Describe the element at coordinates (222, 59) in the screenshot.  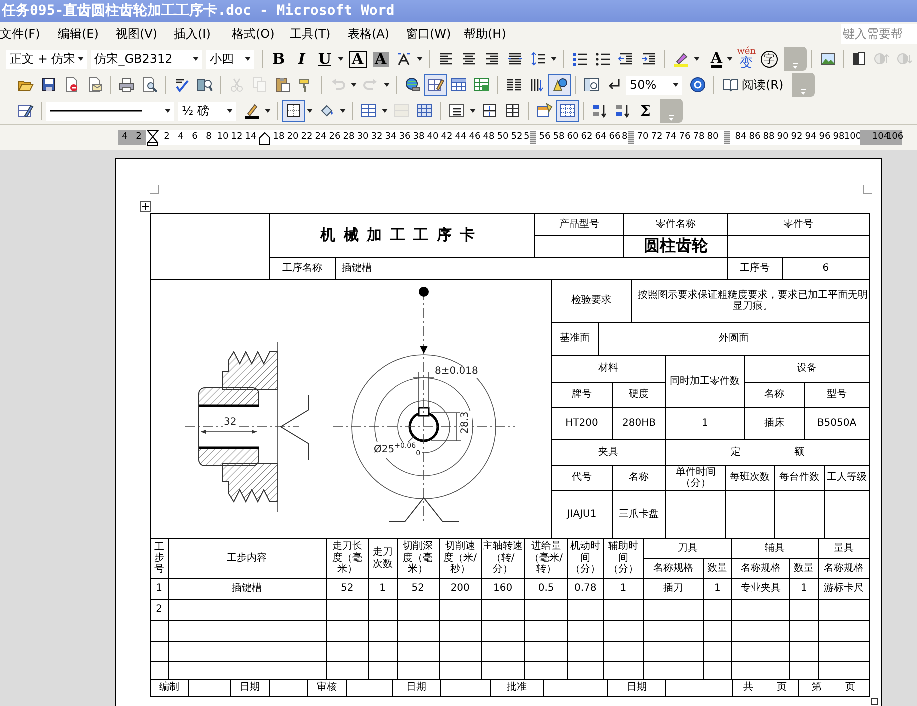
I see `dropdown-value: 小四` at that location.